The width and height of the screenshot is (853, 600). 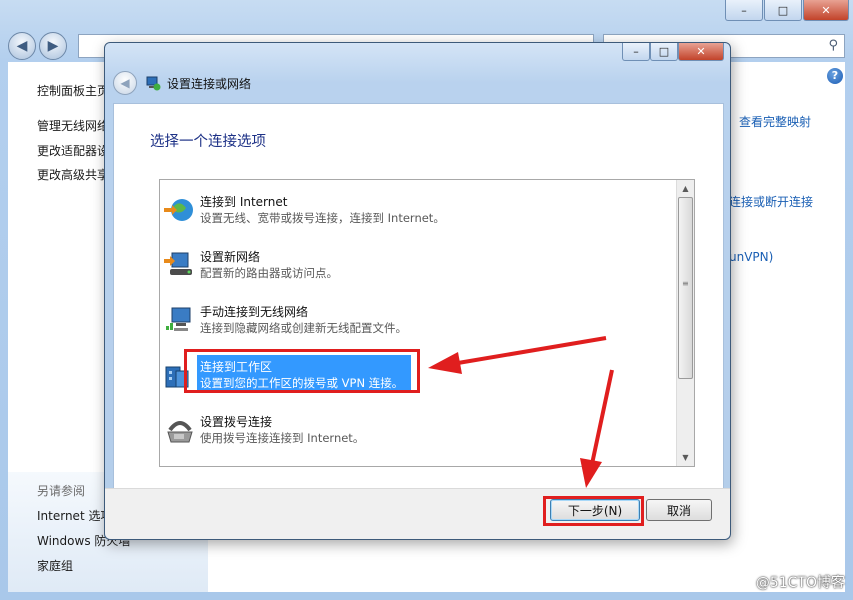 I want to click on scroll-grip-icon: ≡, so click(x=685, y=283).